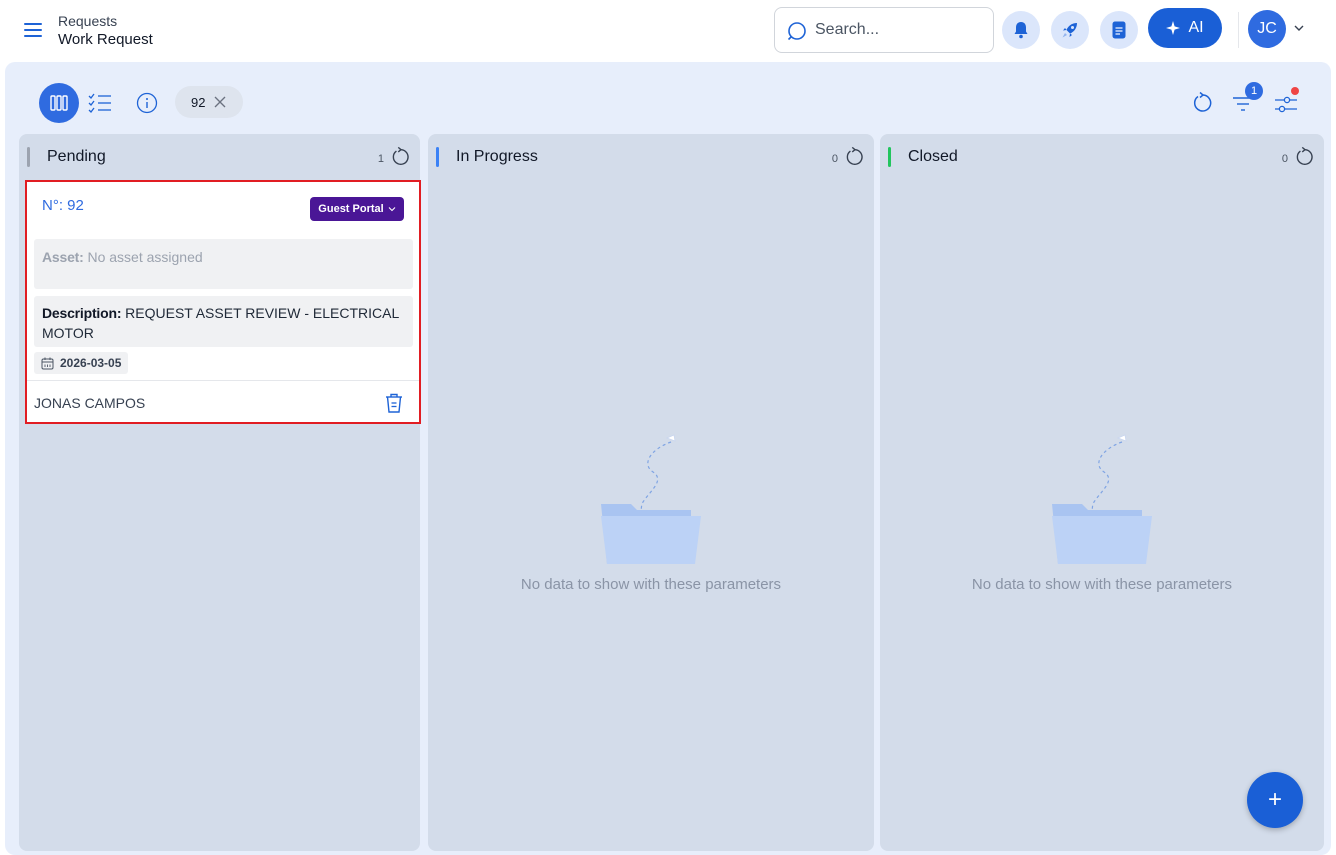 This screenshot has width=1336, height=855. I want to click on source-tag-dropdown: Guest Portal, so click(357, 209).